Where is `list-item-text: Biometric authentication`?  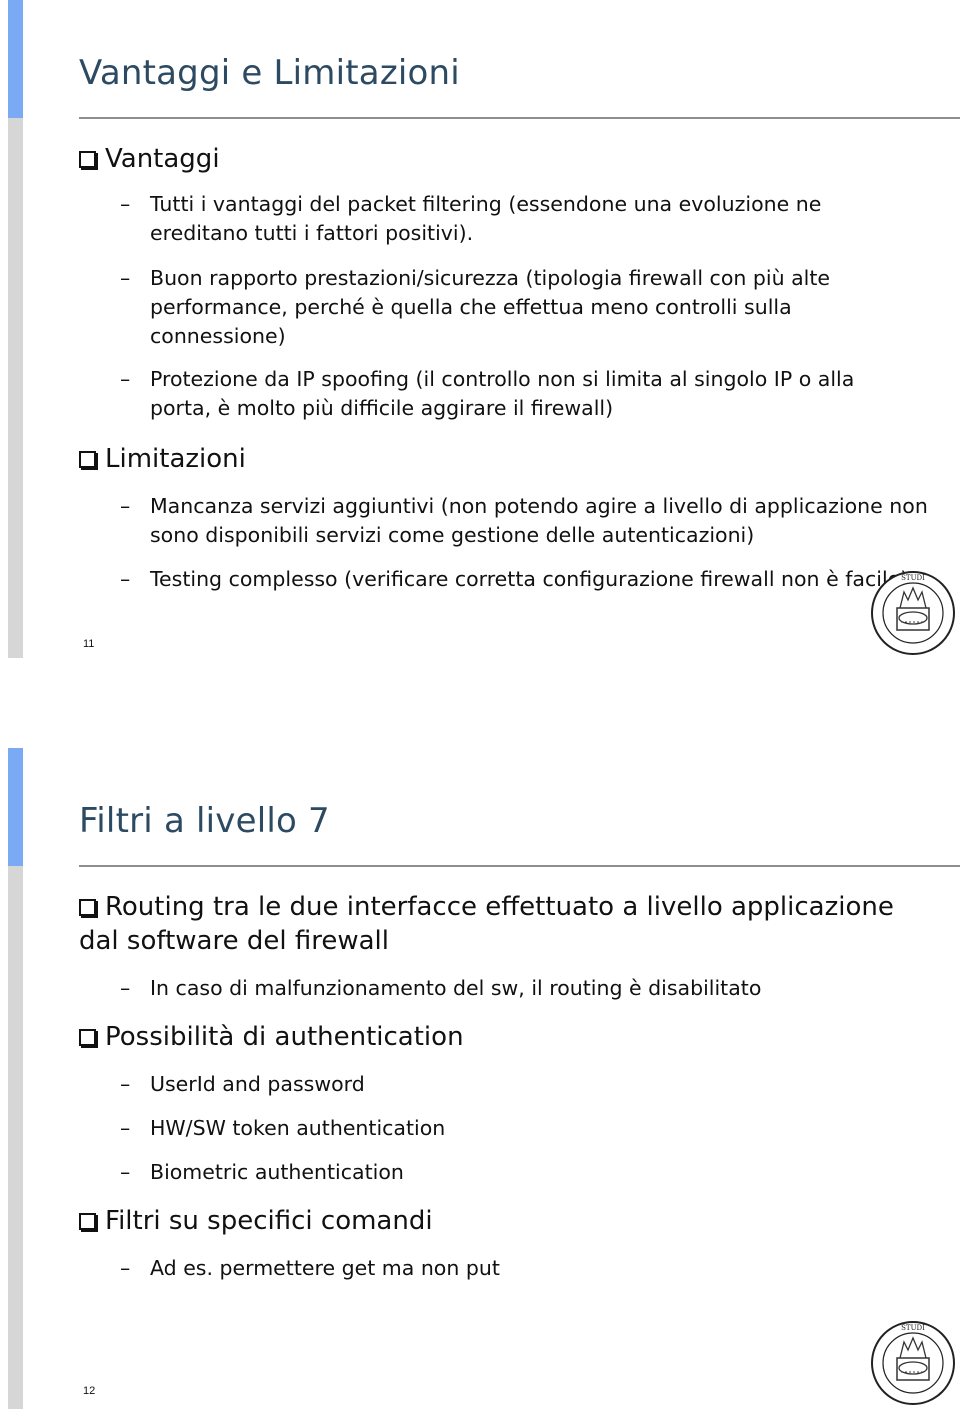 list-item-text: Biometric authentication is located at coordinates (277, 1172).